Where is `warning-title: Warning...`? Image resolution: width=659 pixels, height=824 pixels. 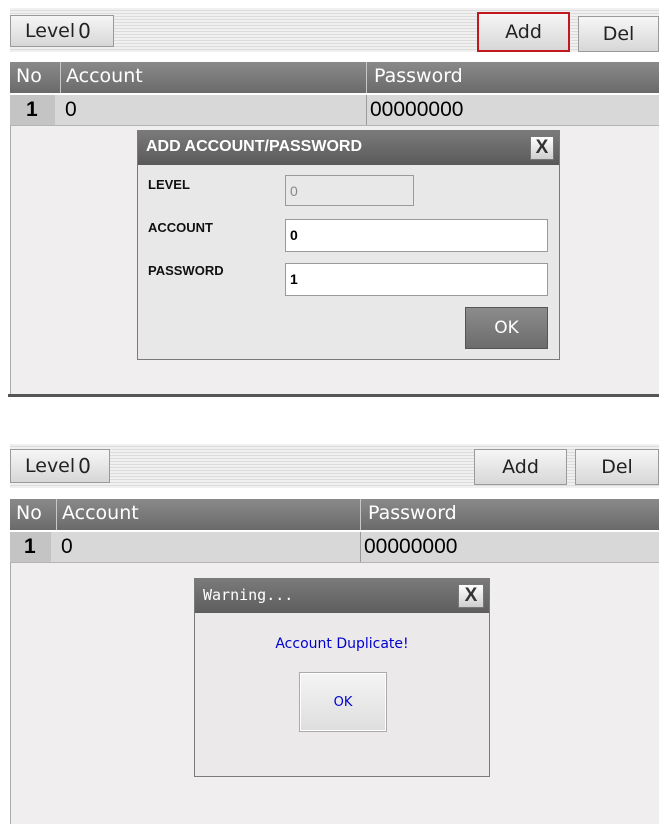 warning-title: Warning... is located at coordinates (248, 595).